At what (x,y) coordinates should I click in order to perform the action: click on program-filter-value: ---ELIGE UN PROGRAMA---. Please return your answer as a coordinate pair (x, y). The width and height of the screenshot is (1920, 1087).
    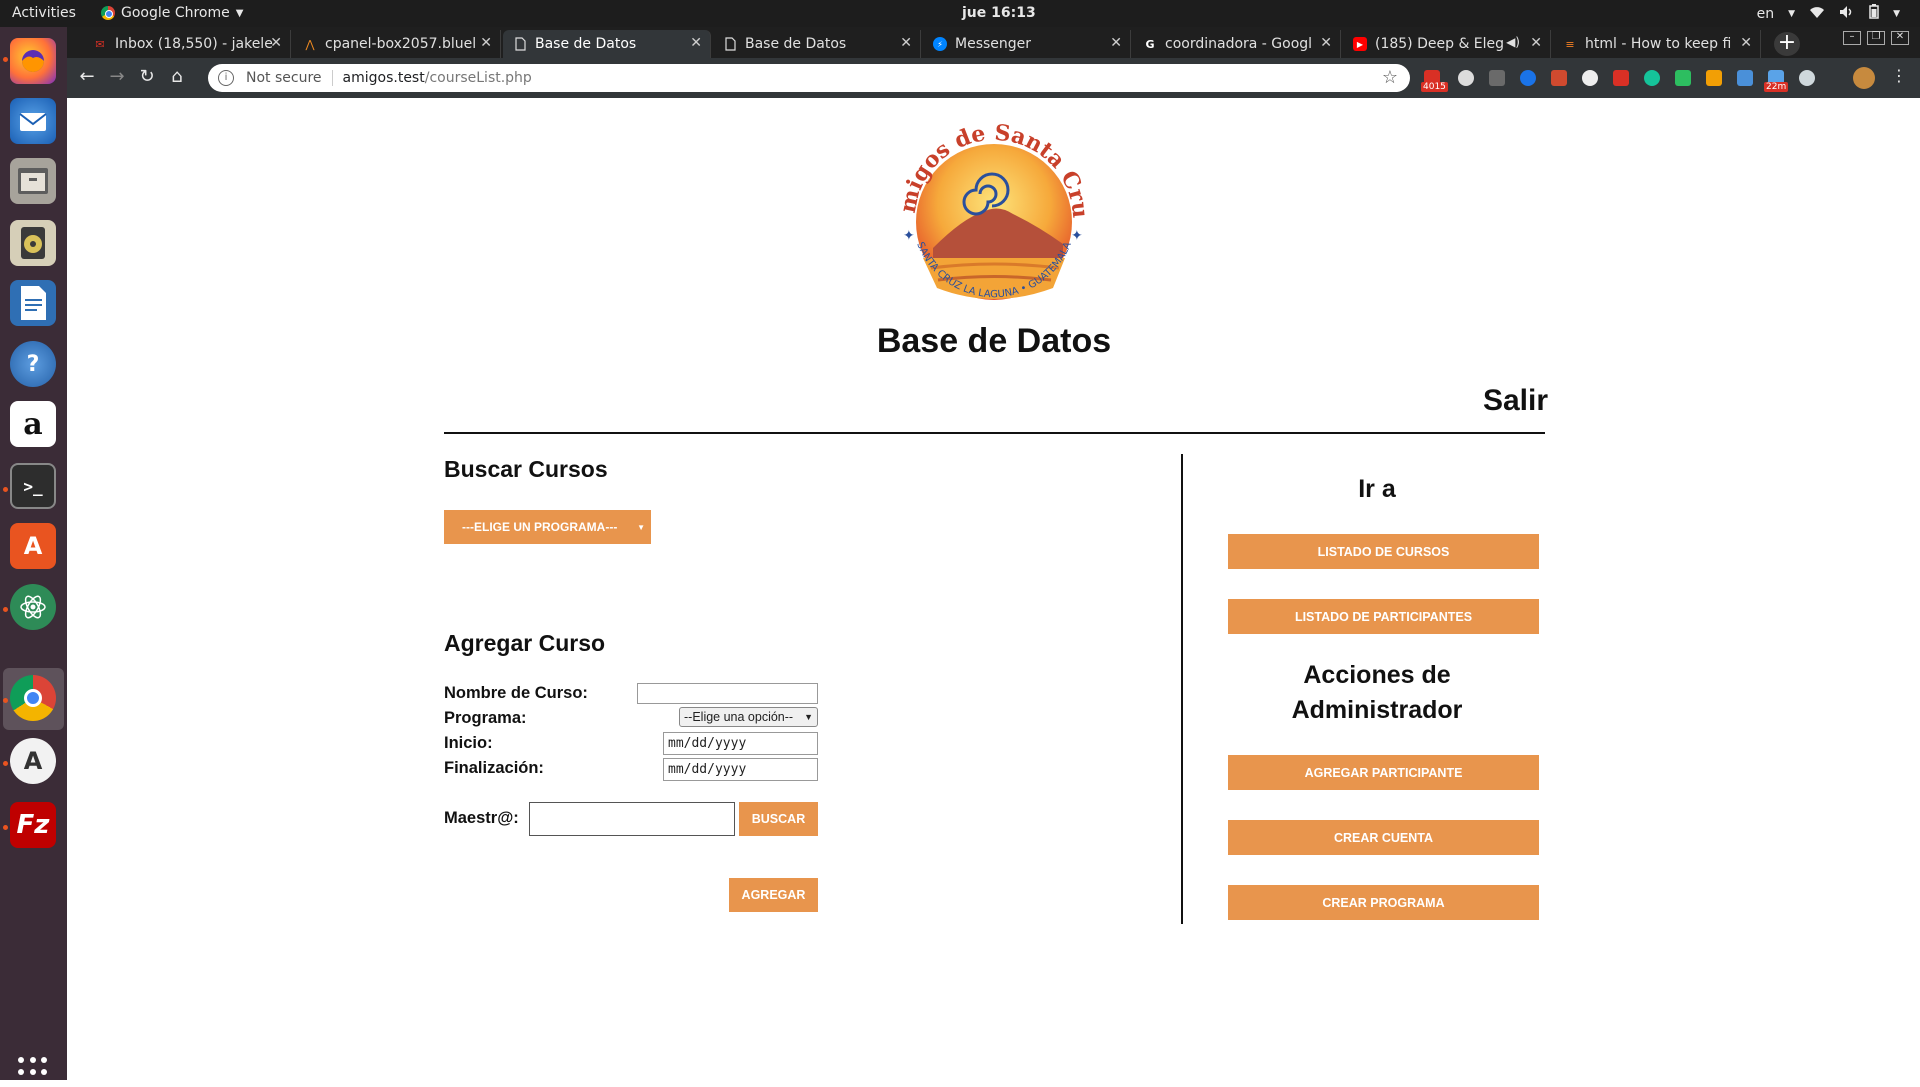
    Looking at the image, I should click on (540, 527).